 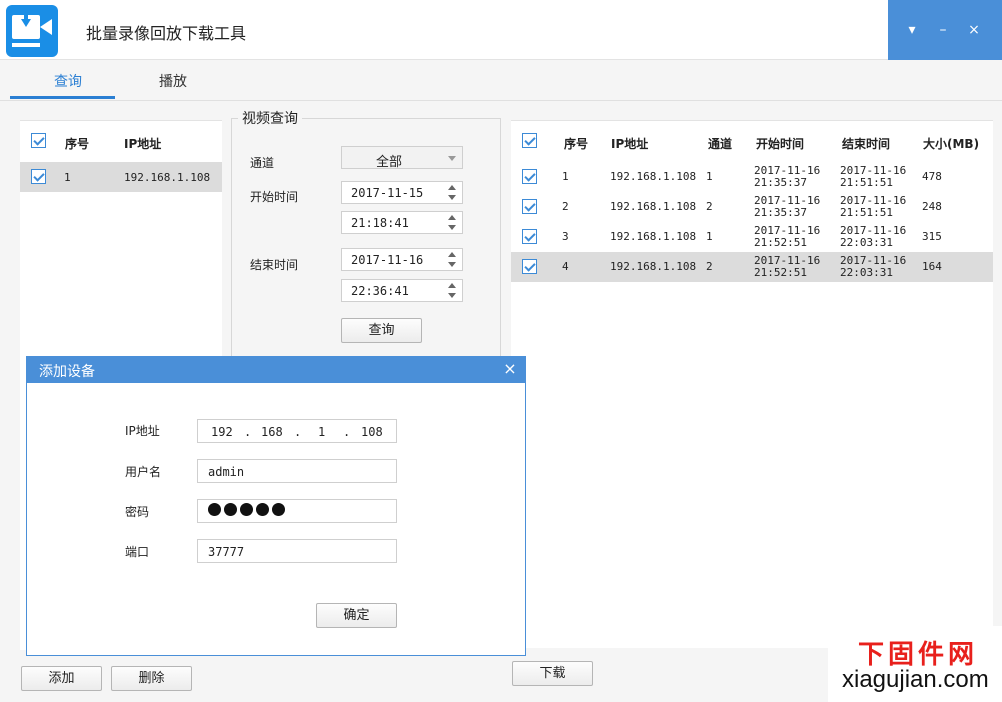 What do you see at coordinates (565, 206) in the screenshot?
I see `result-index: 2` at bounding box center [565, 206].